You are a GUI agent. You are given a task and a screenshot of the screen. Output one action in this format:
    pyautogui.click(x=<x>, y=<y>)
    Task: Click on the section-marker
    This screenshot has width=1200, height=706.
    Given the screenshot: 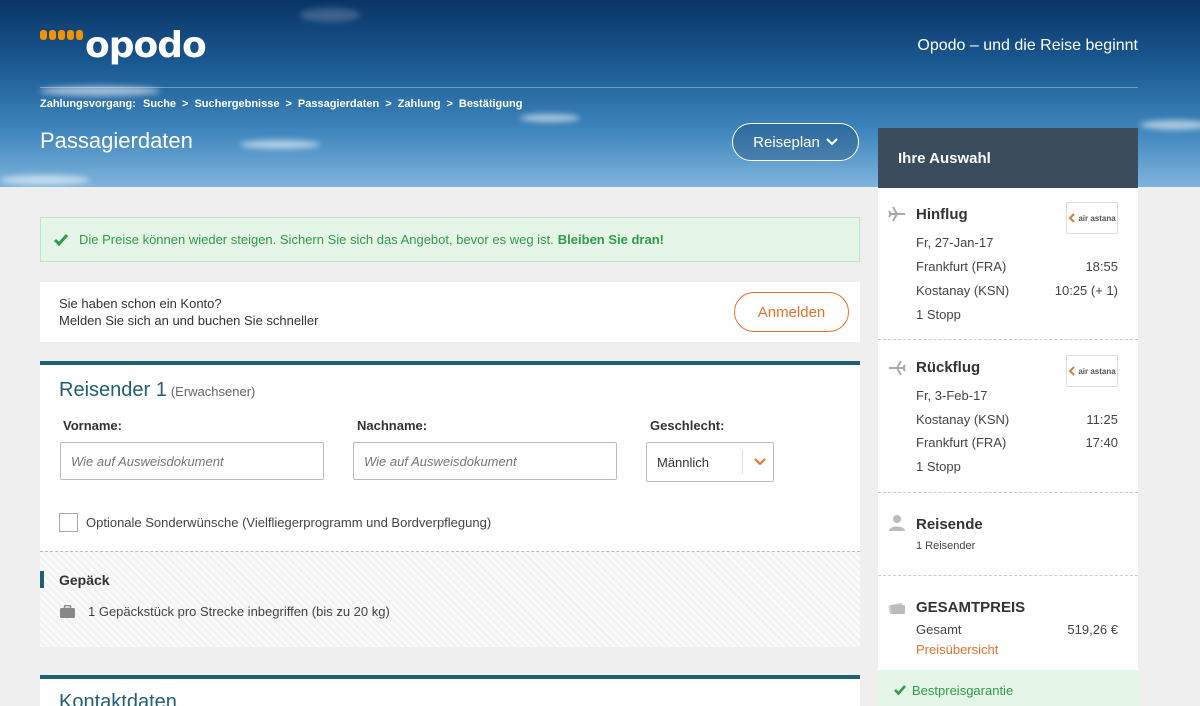 What is the action you would take?
    pyautogui.click(x=42, y=579)
    